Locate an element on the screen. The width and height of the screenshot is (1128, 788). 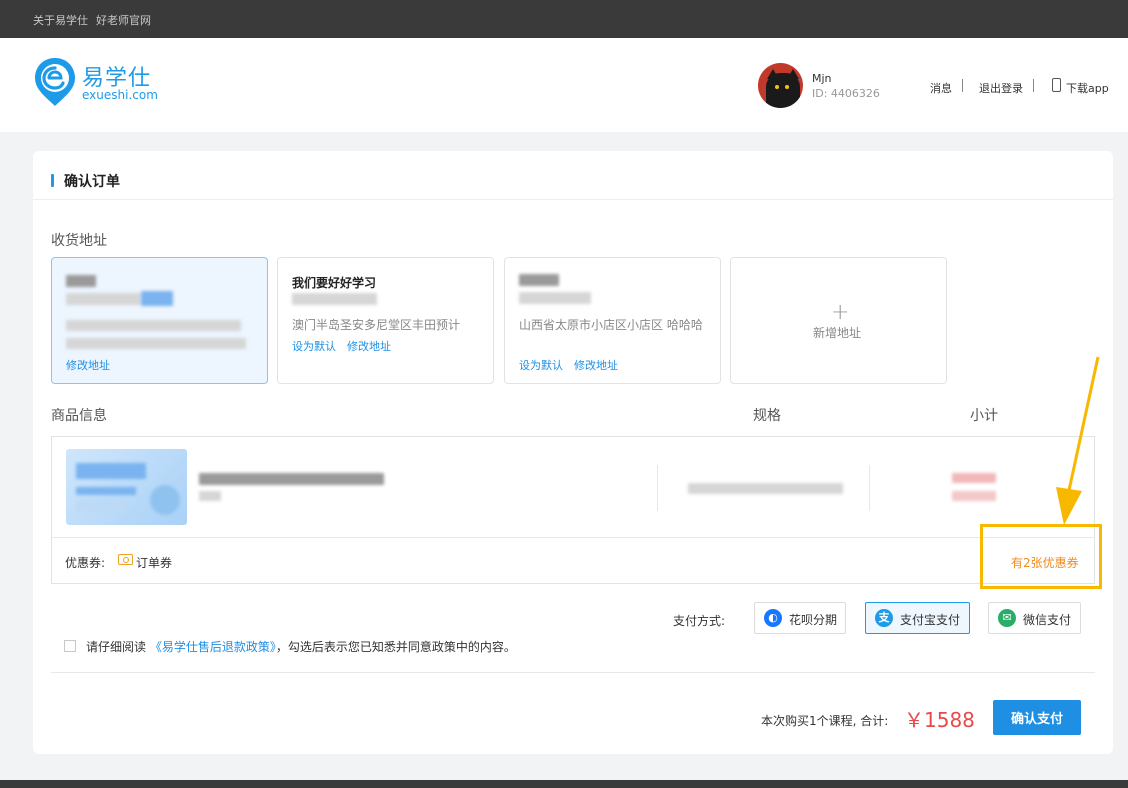
agreement-prefix: 请仔细阅读 is located at coordinates (116, 647).